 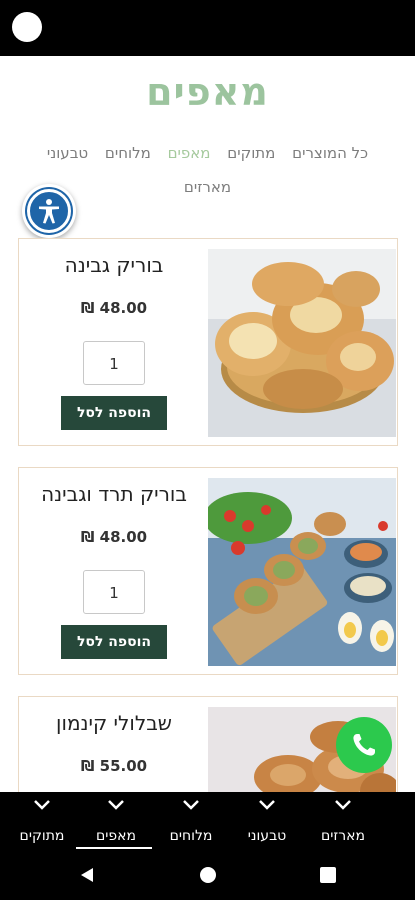 I want to click on product-info: בוריק תרד וגבינה 48.00 ₪ 1 הוספה לסל, so click(x=114, y=571).